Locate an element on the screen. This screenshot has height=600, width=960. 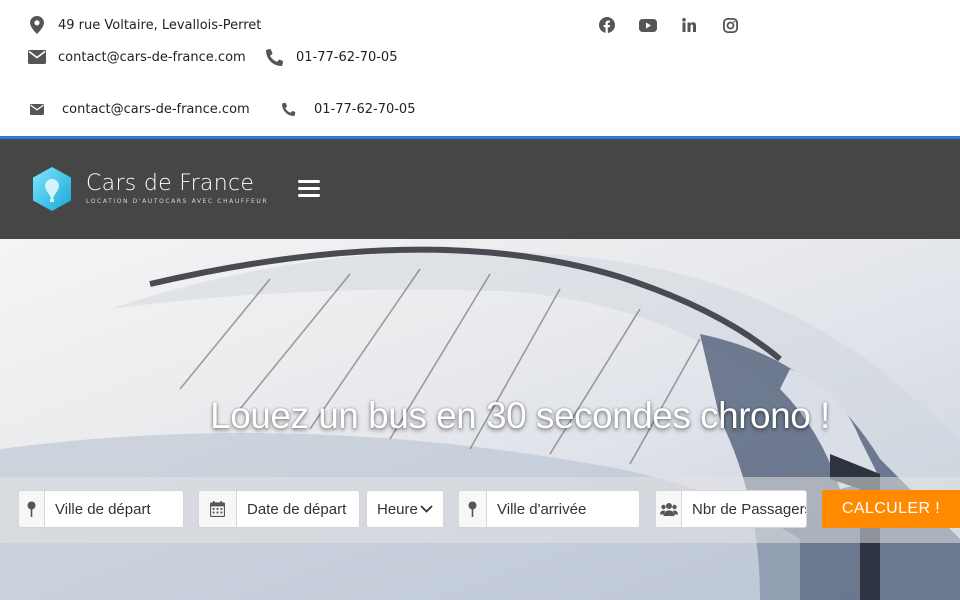
chevron-down-icon is located at coordinates (426, 509).